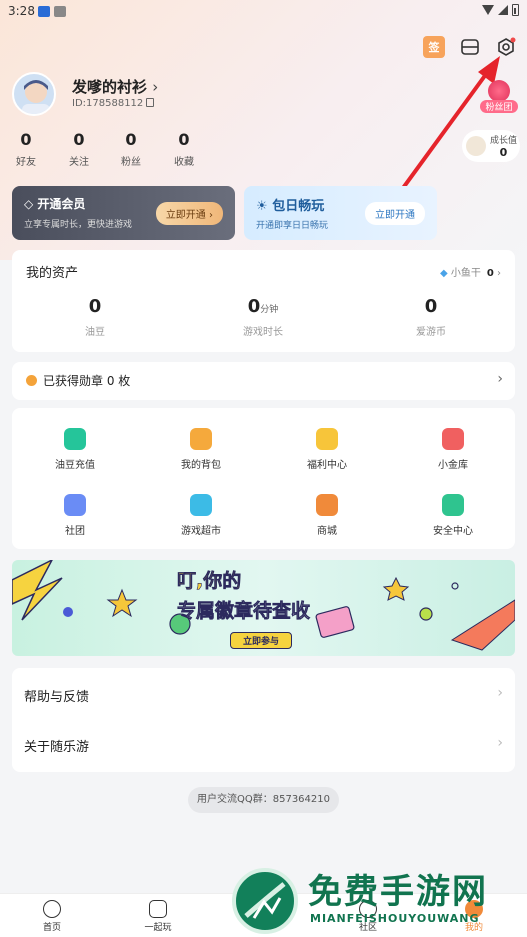 The image size is (527, 937). Describe the element at coordinates (51, 928) in the screenshot. I see `tab-label: 首页` at that location.